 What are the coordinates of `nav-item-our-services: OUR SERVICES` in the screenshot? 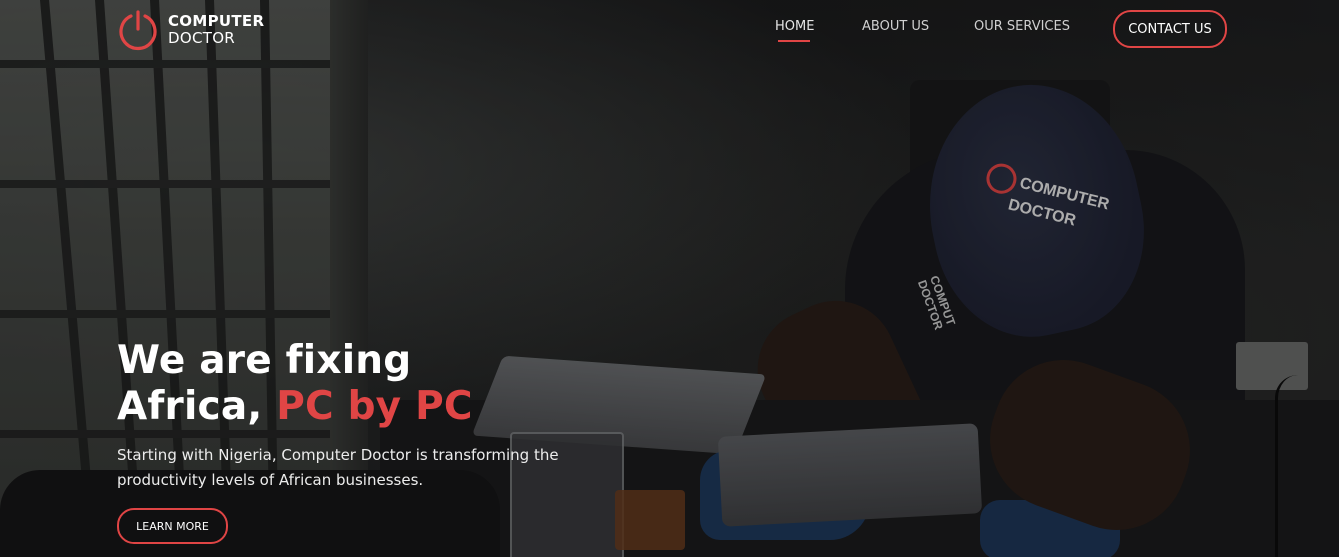 It's located at (1022, 26).